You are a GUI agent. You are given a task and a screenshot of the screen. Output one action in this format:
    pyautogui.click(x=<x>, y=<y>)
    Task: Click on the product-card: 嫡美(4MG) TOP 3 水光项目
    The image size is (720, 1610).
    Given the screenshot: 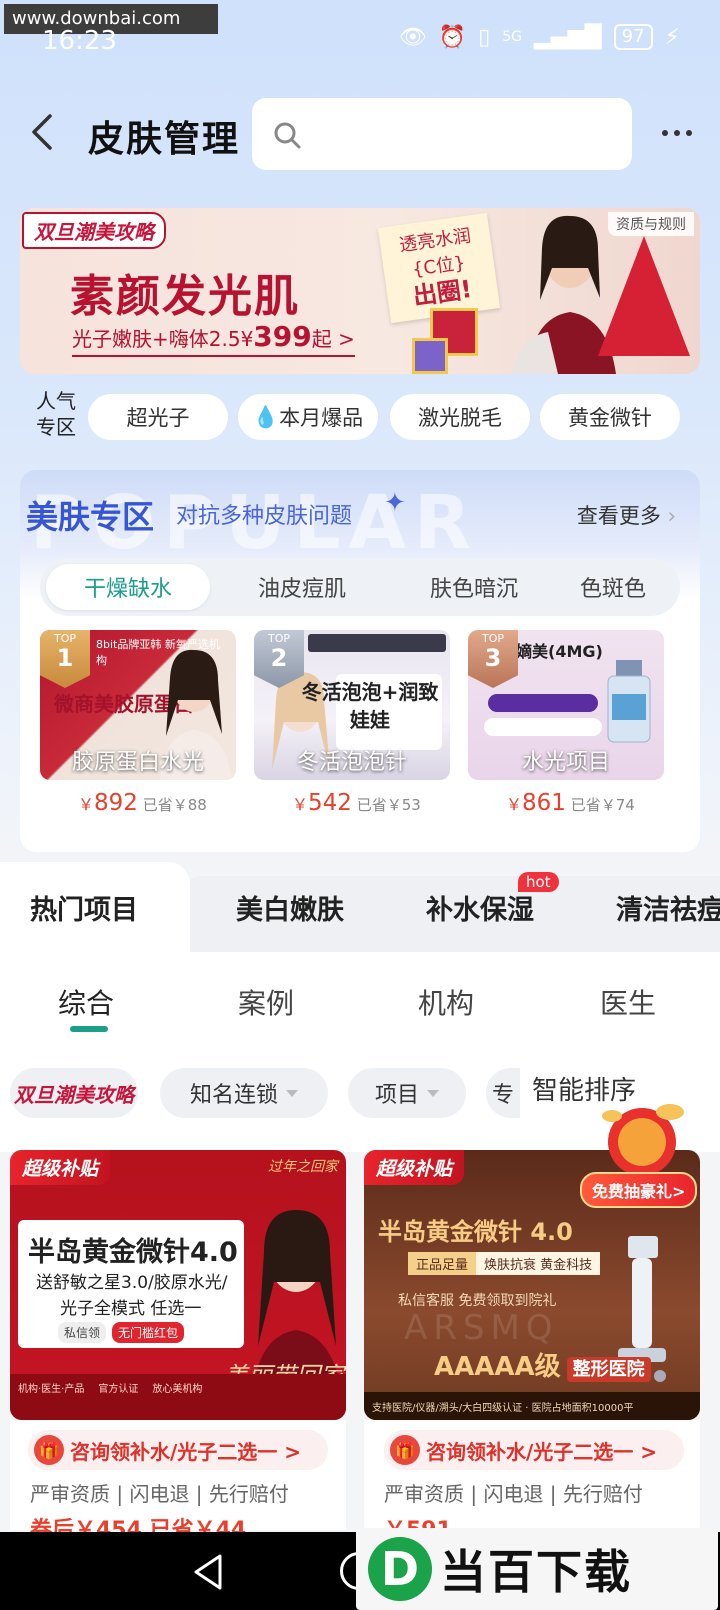 What is the action you would take?
    pyautogui.click(x=566, y=705)
    